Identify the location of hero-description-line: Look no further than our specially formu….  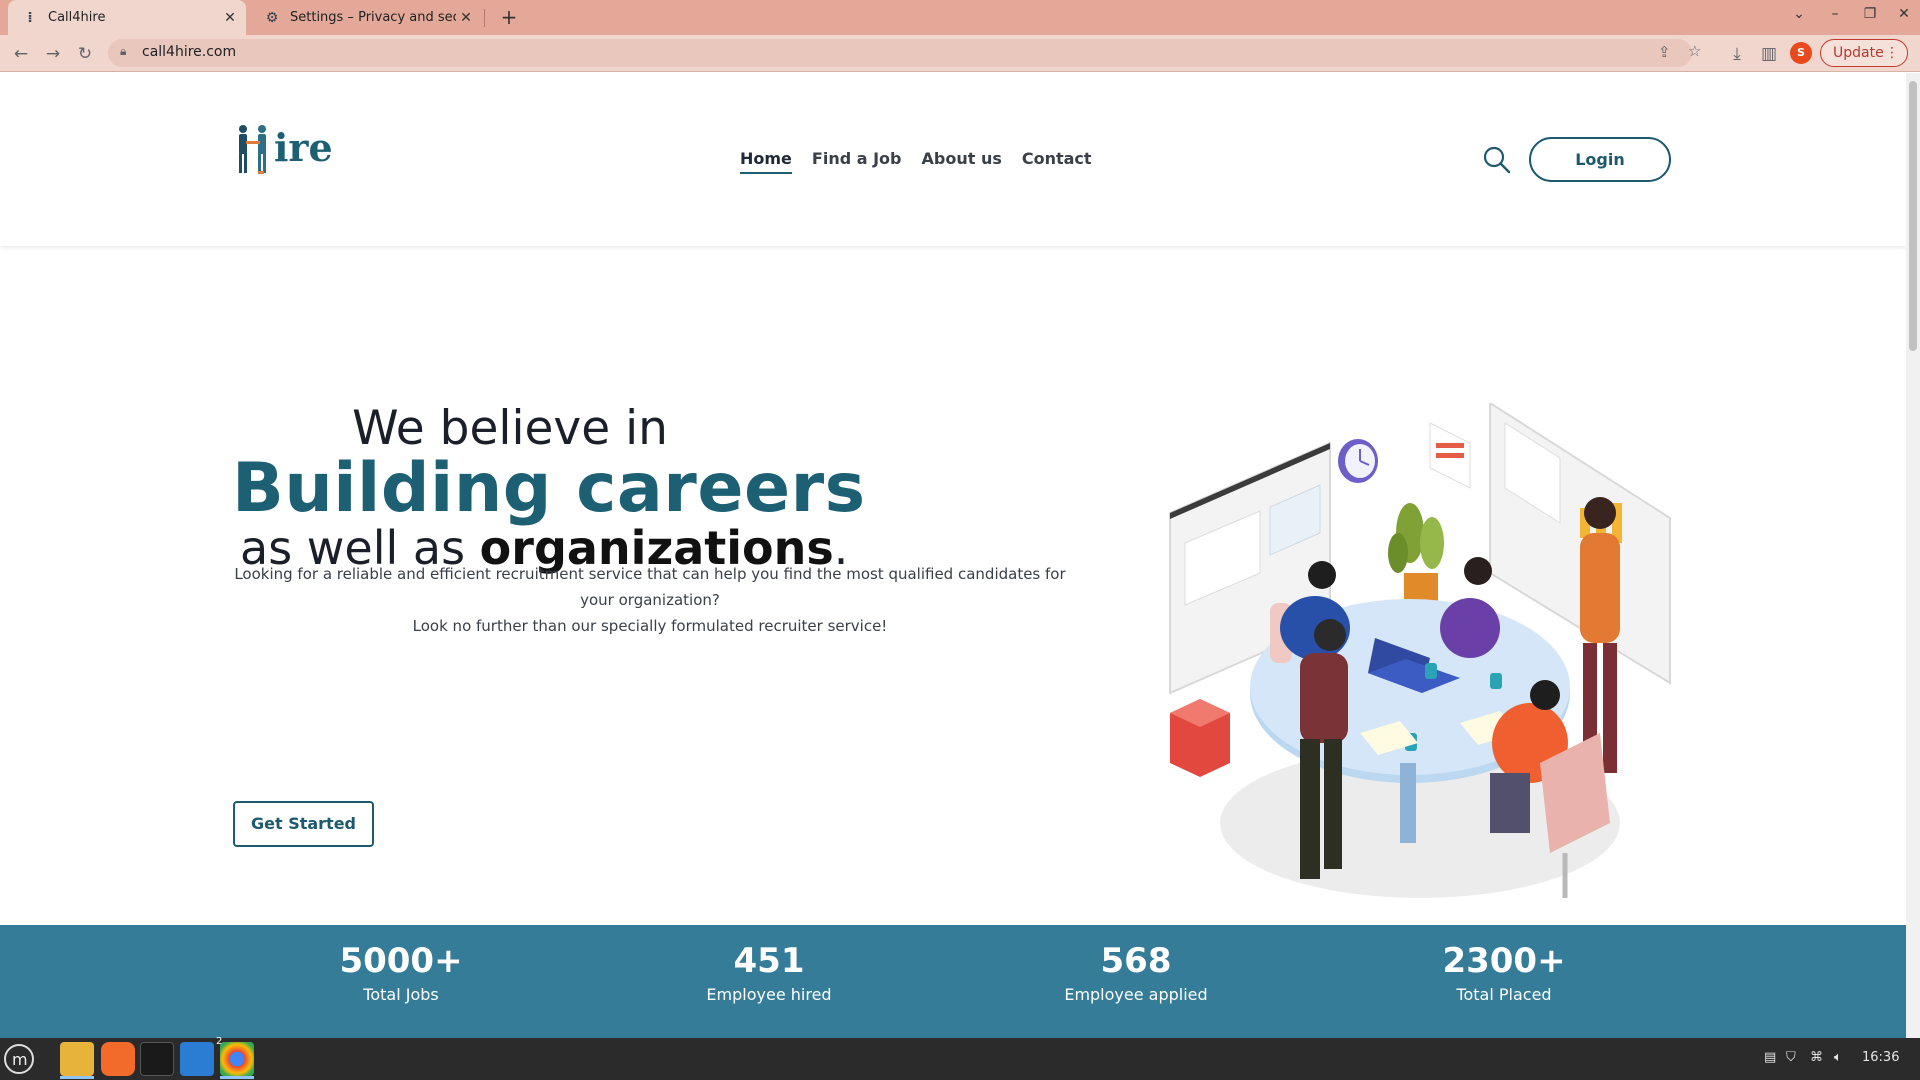
(650, 626).